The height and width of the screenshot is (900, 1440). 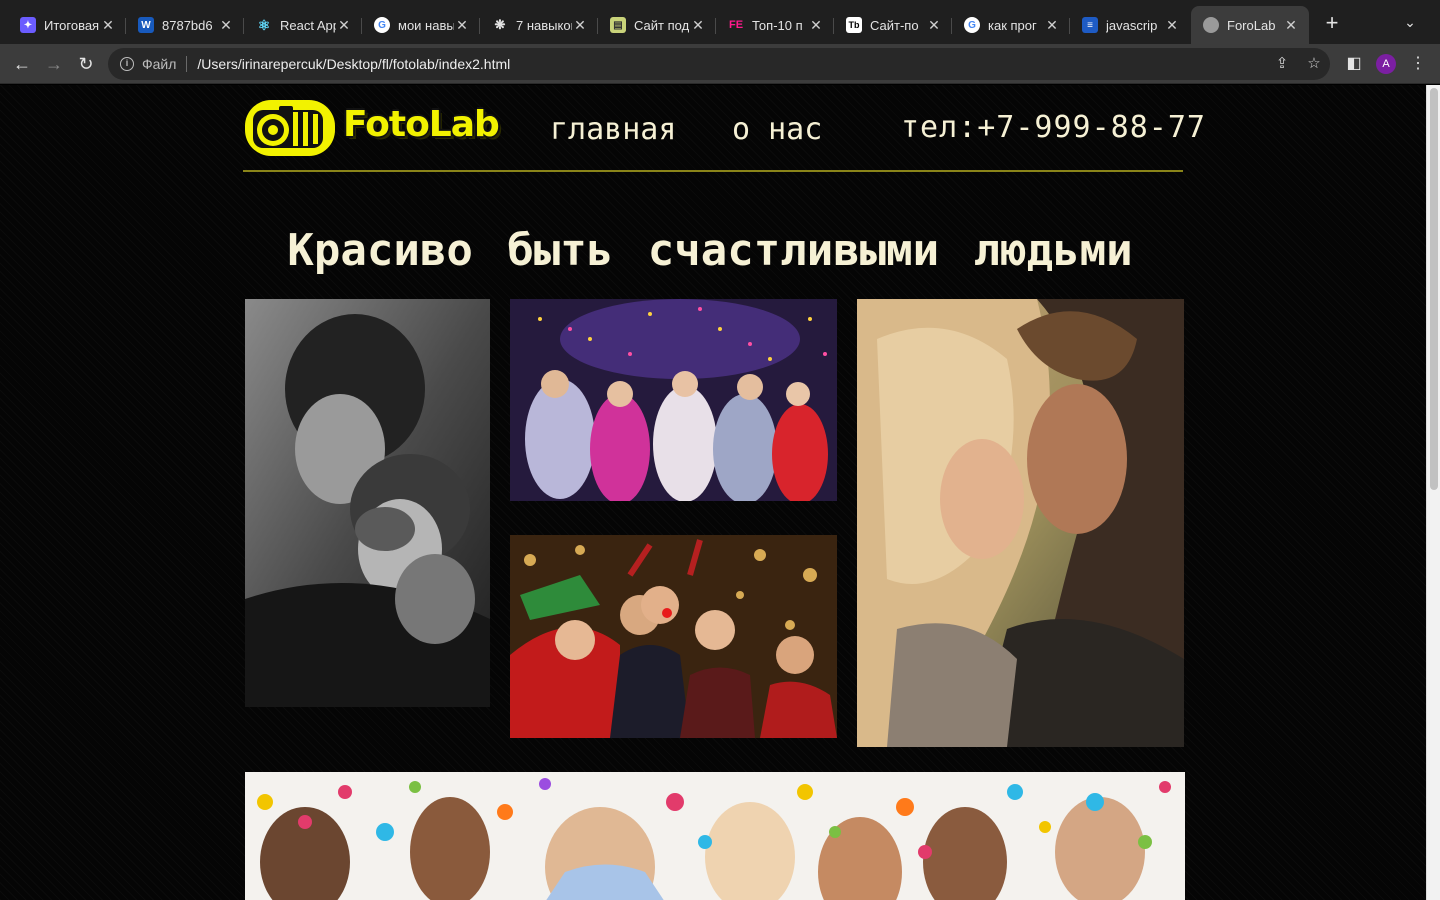 I want to click on browser-tab: G мои навыки ✕, so click(x=421, y=25).